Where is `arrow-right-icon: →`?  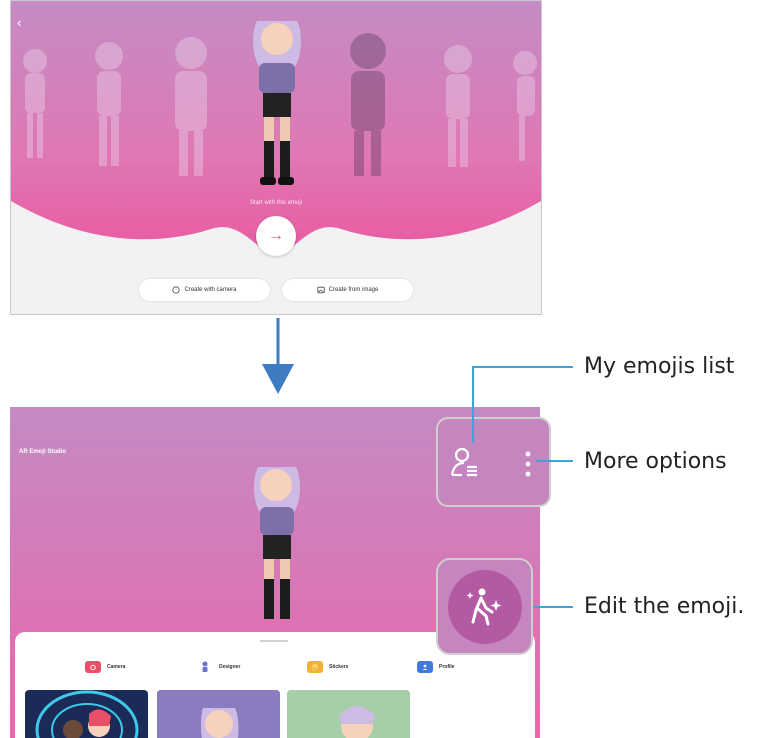 arrow-right-icon: → is located at coordinates (276, 235).